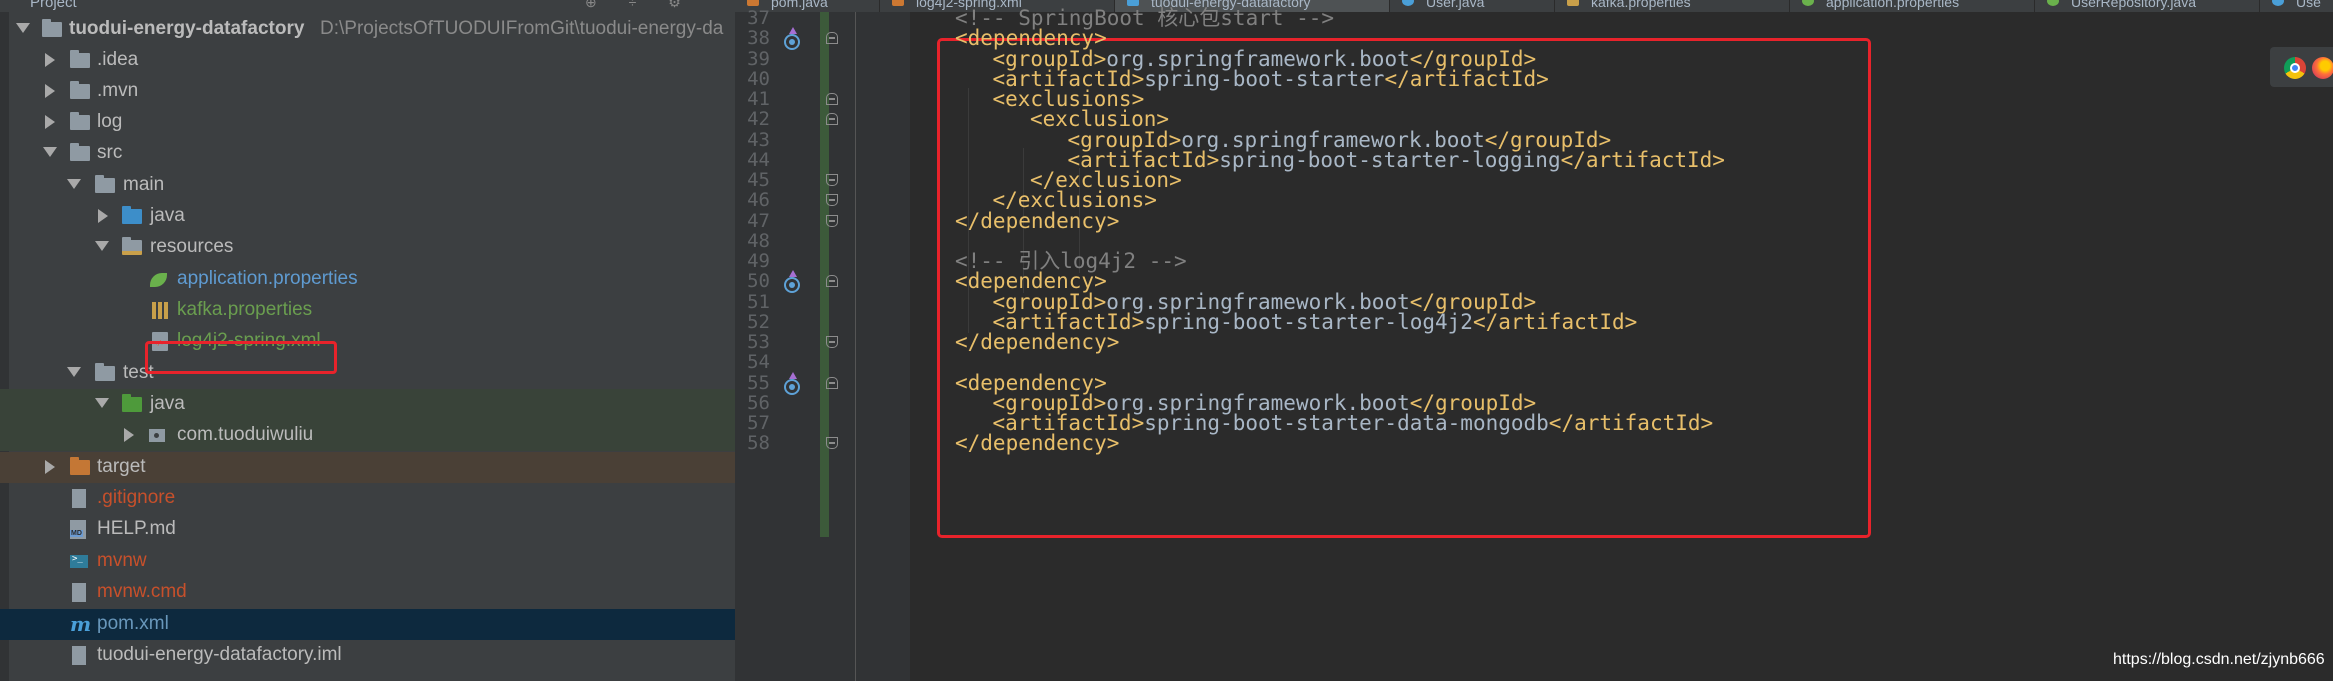 The width and height of the screenshot is (2333, 681). Describe the element at coordinates (367, 592) in the screenshot. I see `tree-item-mvnw-cmd: mvnw.cmd` at that location.